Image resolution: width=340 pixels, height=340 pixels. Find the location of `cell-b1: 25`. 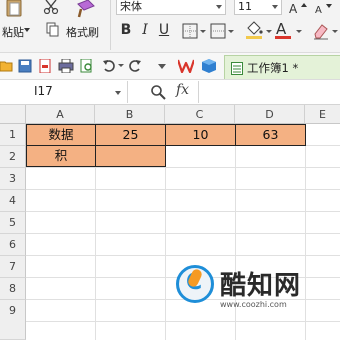

cell-b1: 25 is located at coordinates (130, 135).